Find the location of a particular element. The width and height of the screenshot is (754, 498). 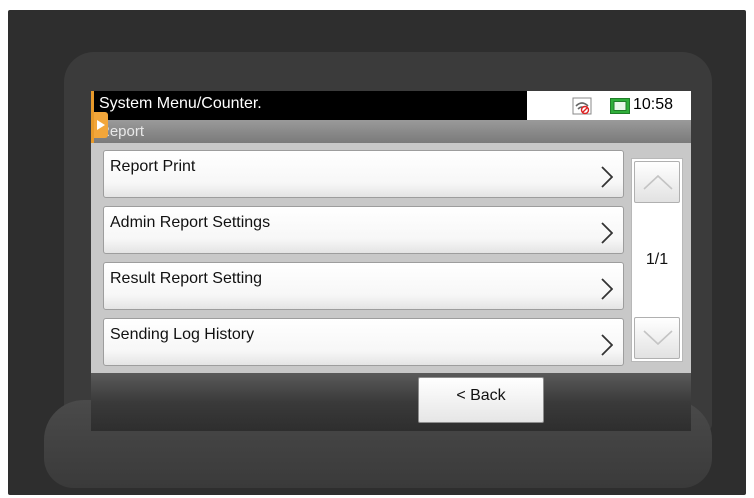

arrow-right-icon is located at coordinates (101, 125).